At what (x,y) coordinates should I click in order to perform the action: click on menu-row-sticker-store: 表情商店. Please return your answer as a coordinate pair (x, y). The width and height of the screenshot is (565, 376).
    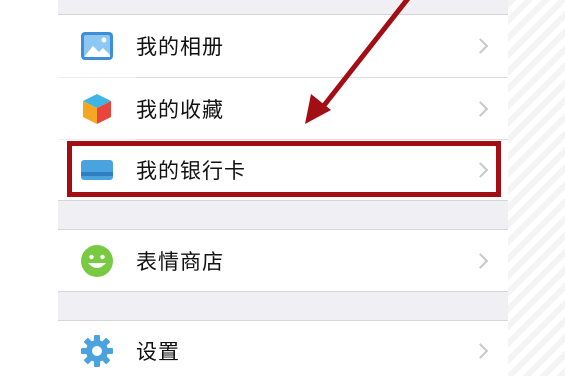
    Looking at the image, I should click on (283, 260).